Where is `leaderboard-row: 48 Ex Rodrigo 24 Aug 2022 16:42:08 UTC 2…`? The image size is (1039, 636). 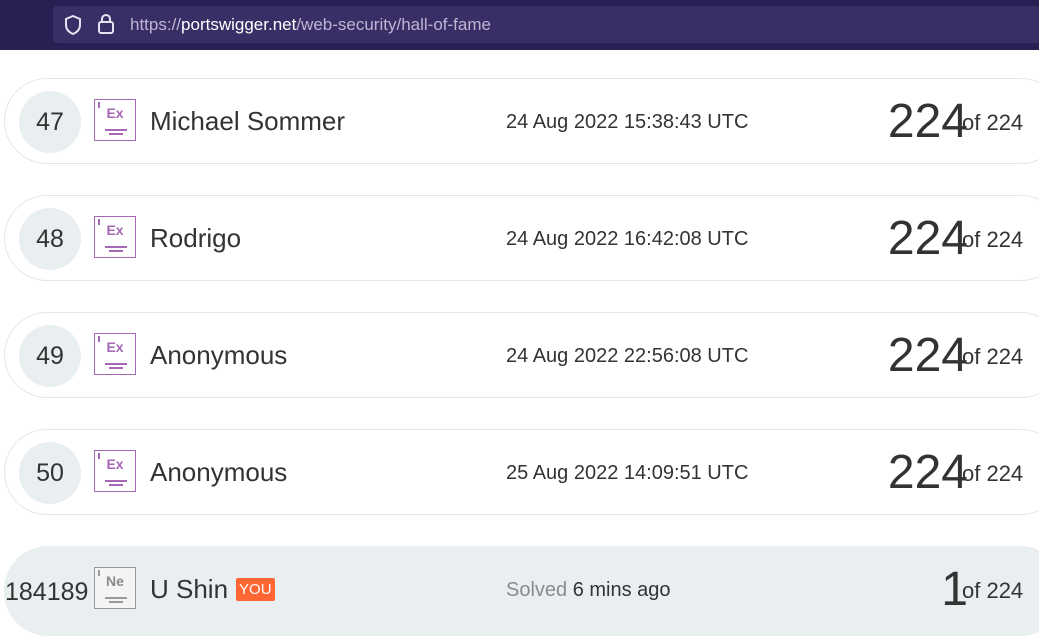 leaderboard-row: 48 Ex Rodrigo 24 Aug 2022 16:42:08 UTC 2… is located at coordinates (521, 238).